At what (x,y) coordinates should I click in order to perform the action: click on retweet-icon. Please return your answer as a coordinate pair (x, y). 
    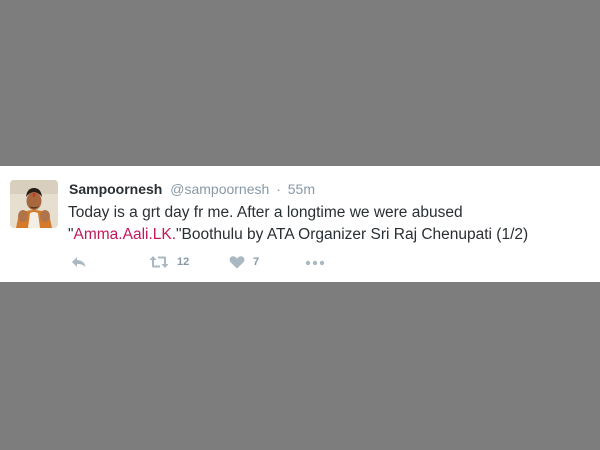
    Looking at the image, I should click on (159, 262).